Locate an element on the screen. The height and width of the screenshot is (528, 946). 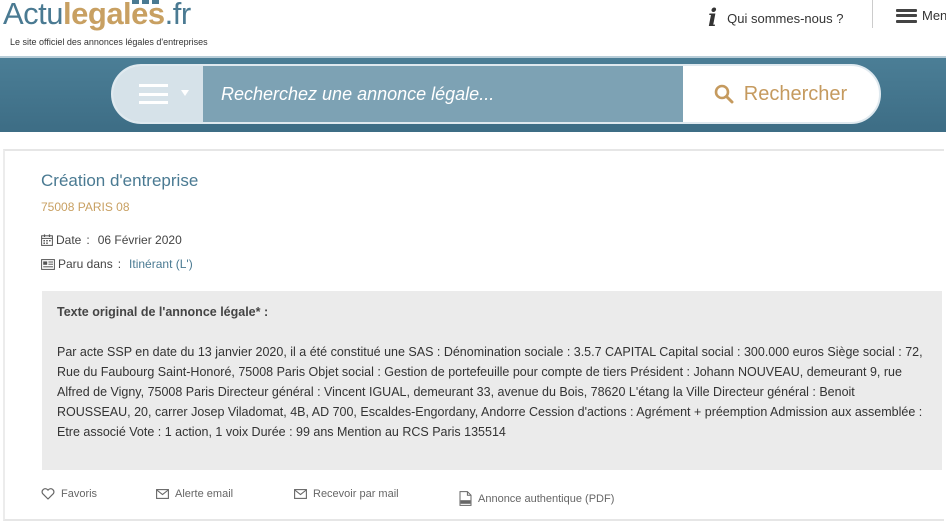
search-bar: Rechercher is located at coordinates (496, 94).